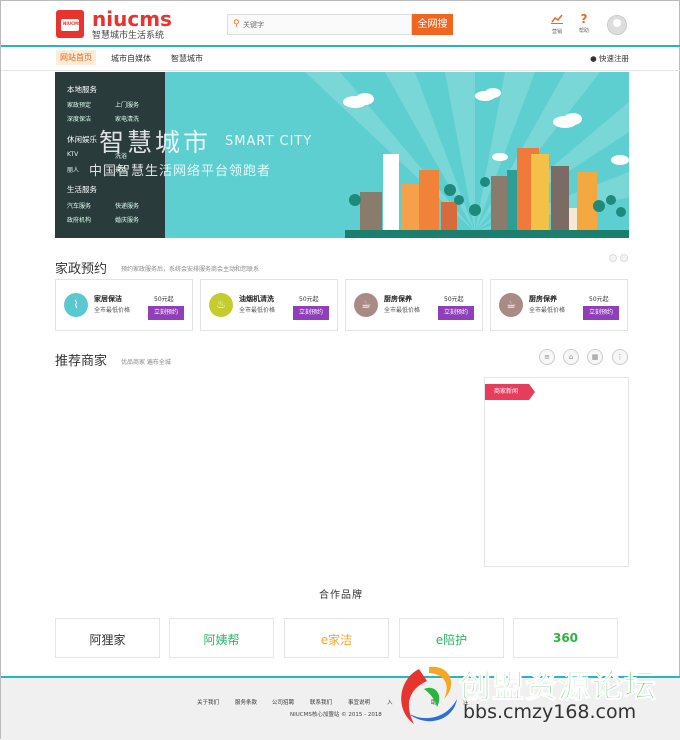  Describe the element at coordinates (72, 154) in the screenshot. I see `category-link: KTV` at that location.